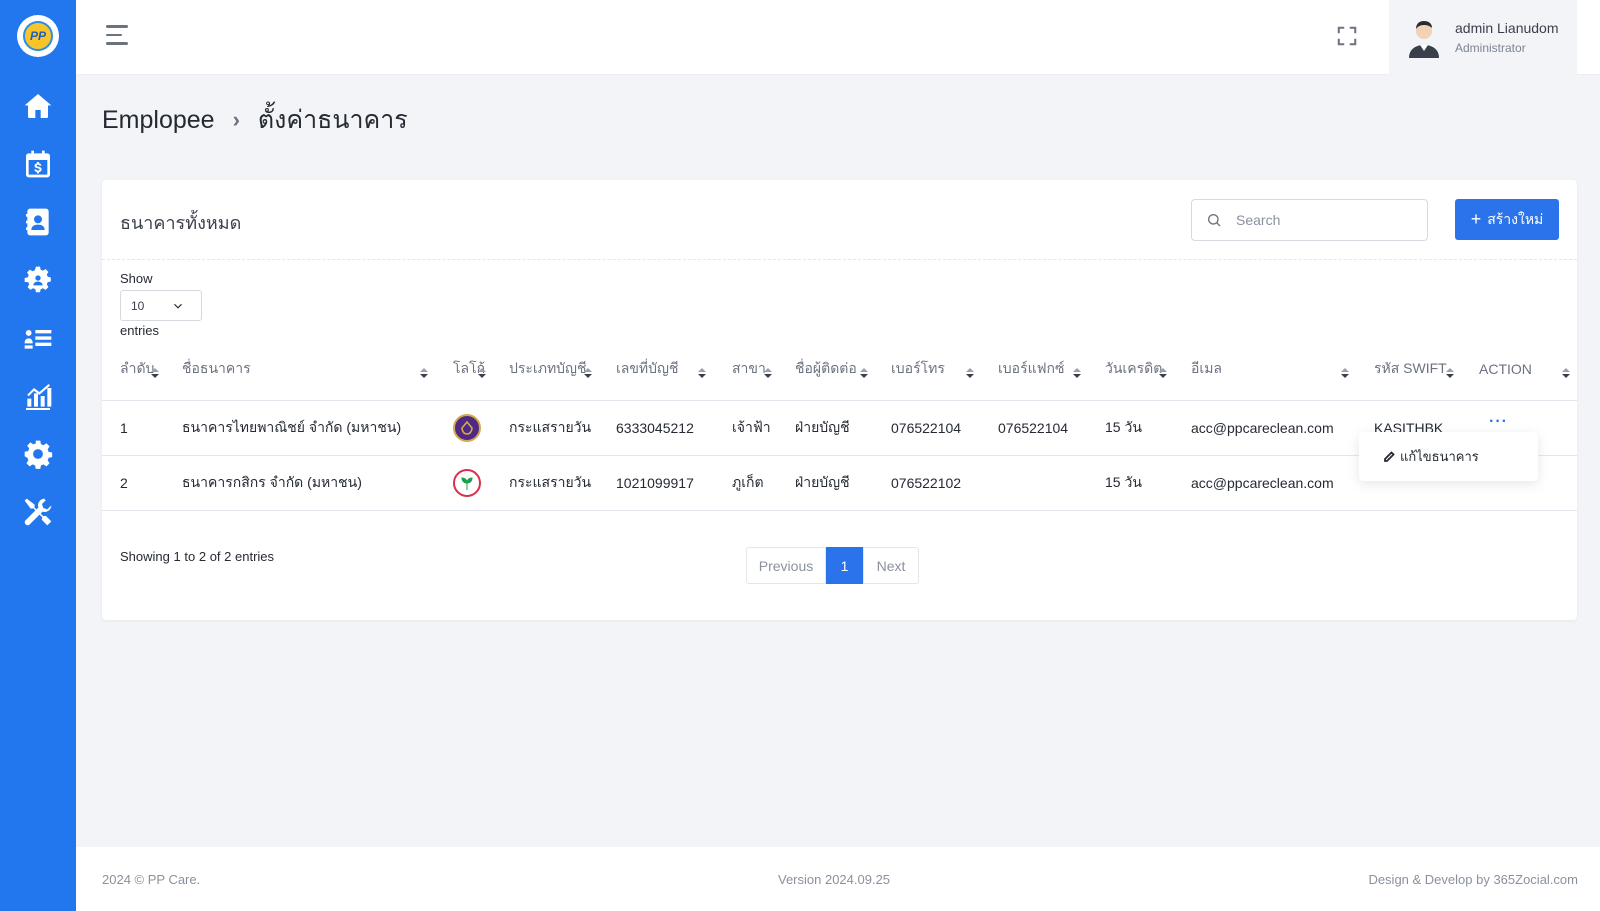 This screenshot has height=911, width=1600. Describe the element at coordinates (1483, 37) in the screenshot. I see `user-menu: admin Lianudom Administrator` at that location.